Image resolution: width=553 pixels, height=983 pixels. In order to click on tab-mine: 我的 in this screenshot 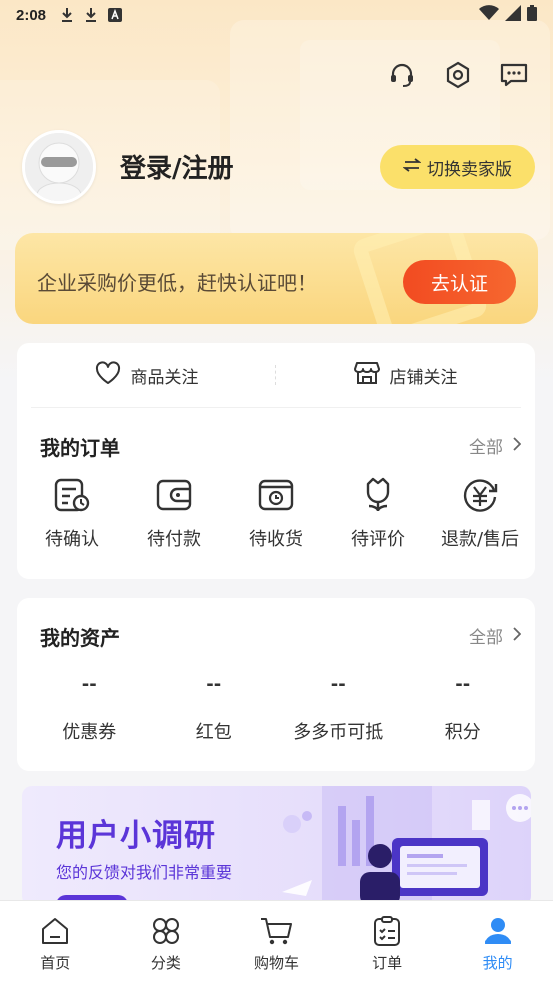, I will do `click(497, 942)`.